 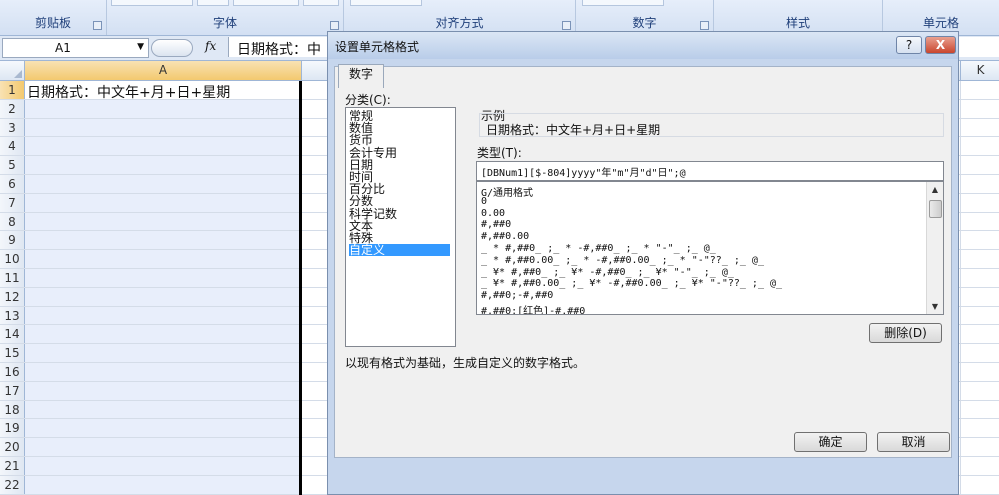 What do you see at coordinates (399, 214) in the screenshot?
I see `category-item: 科学记数` at bounding box center [399, 214].